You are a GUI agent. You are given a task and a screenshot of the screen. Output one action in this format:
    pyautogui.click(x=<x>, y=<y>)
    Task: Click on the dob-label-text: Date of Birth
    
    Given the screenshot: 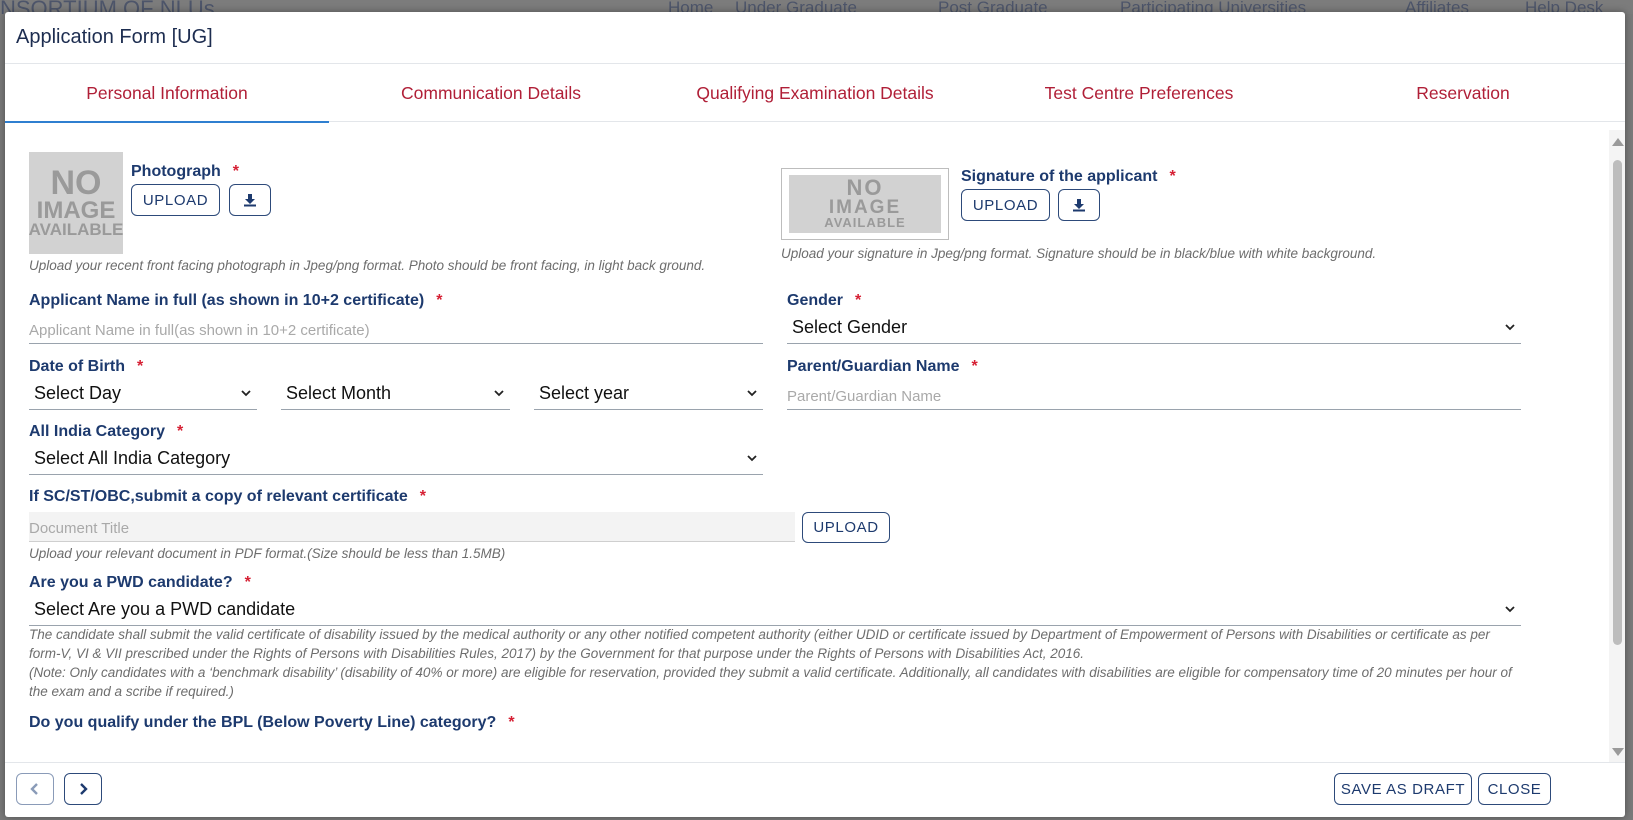 What is the action you would take?
    pyautogui.click(x=77, y=366)
    